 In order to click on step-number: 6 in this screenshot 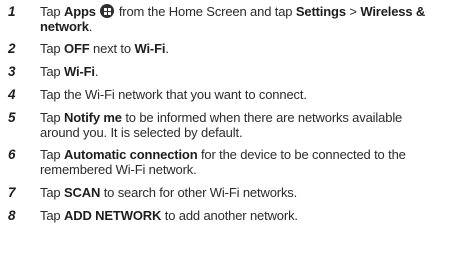, I will do `click(12, 154)`.